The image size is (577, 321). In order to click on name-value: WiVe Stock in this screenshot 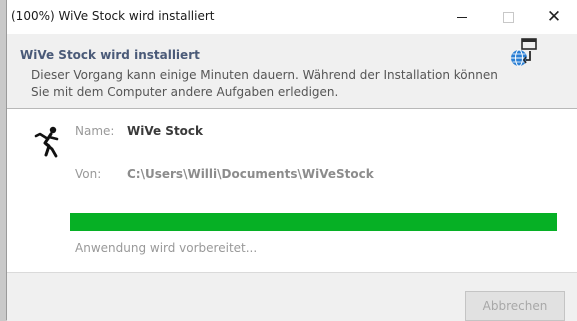, I will do `click(165, 131)`.